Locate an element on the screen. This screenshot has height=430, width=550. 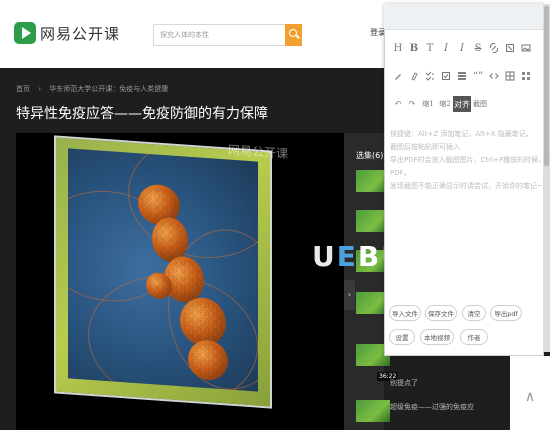
playlist-item-title: 别提点了 is located at coordinates (450, 383).